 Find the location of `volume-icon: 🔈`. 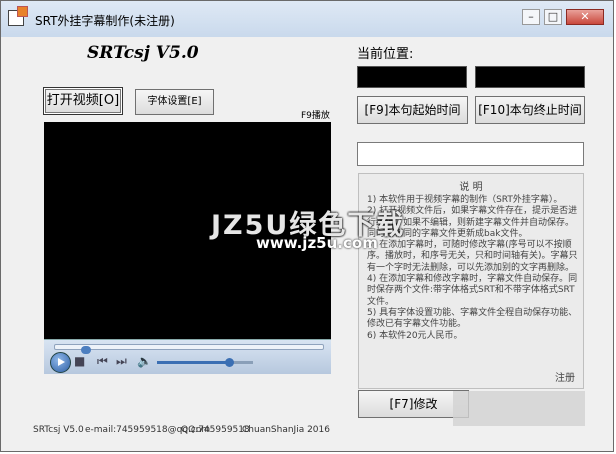

volume-icon: 🔈 is located at coordinates (144, 361).